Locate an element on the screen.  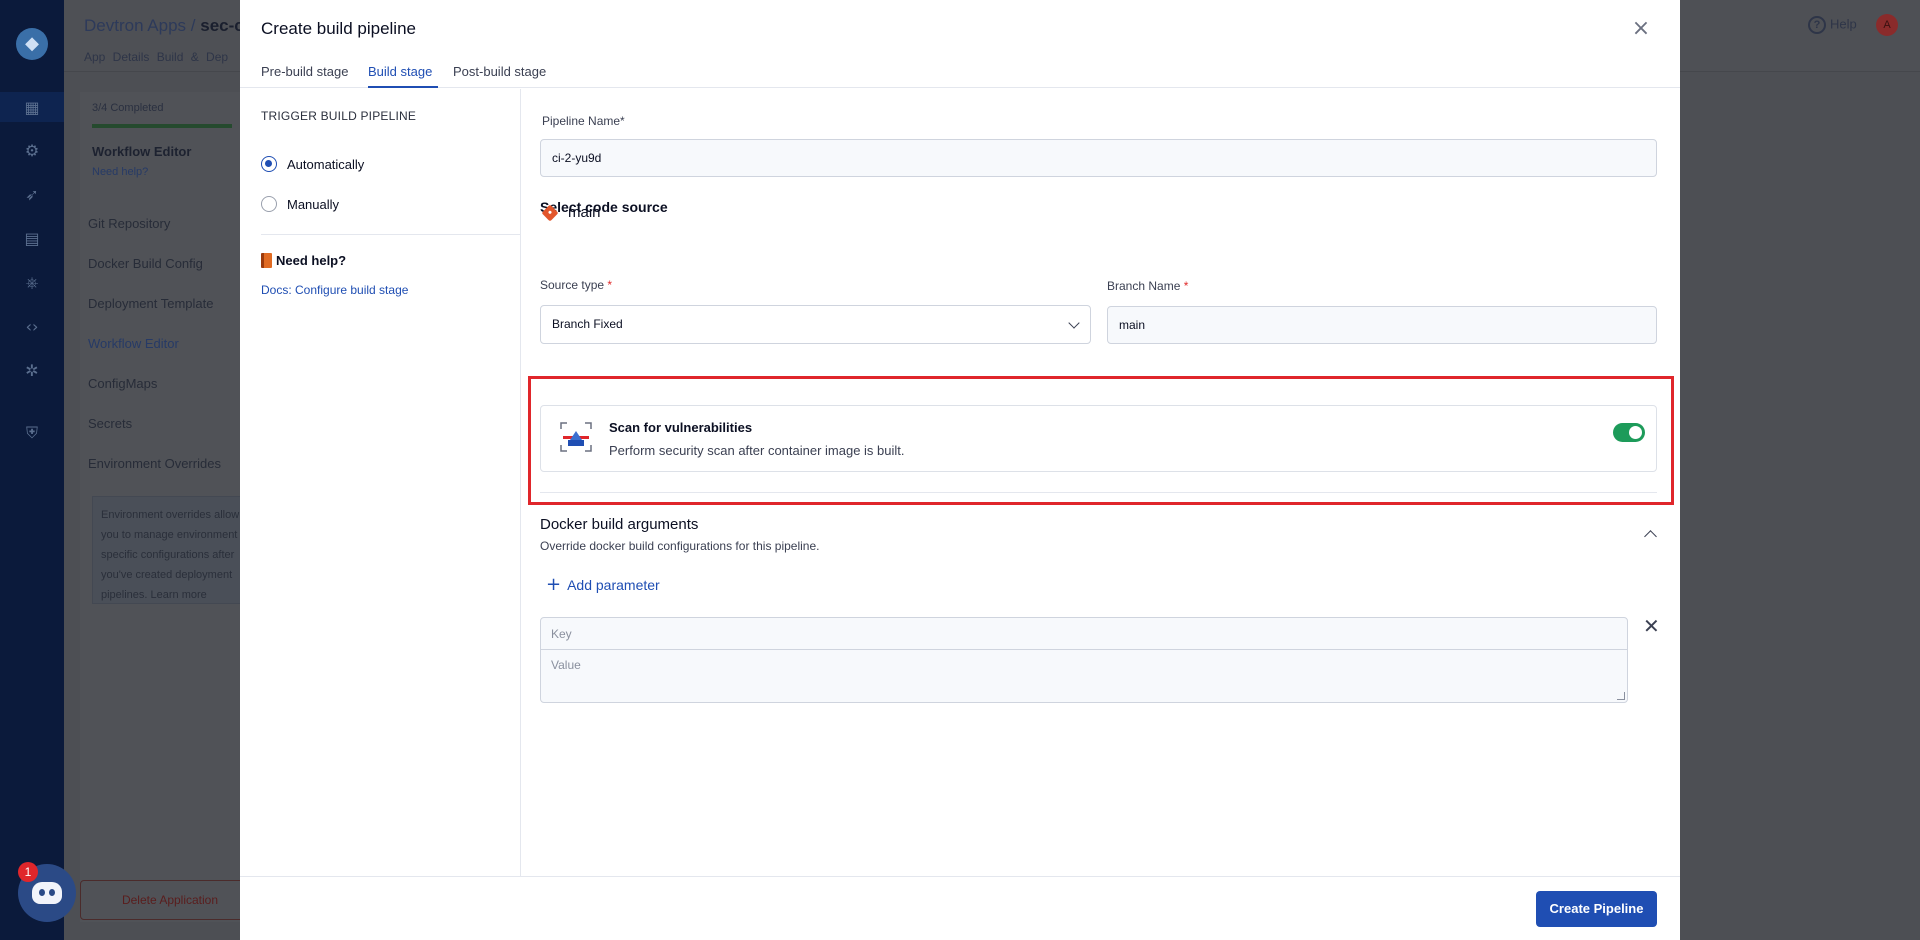
apps-grid-icon: ▦ is located at coordinates (32, 108).